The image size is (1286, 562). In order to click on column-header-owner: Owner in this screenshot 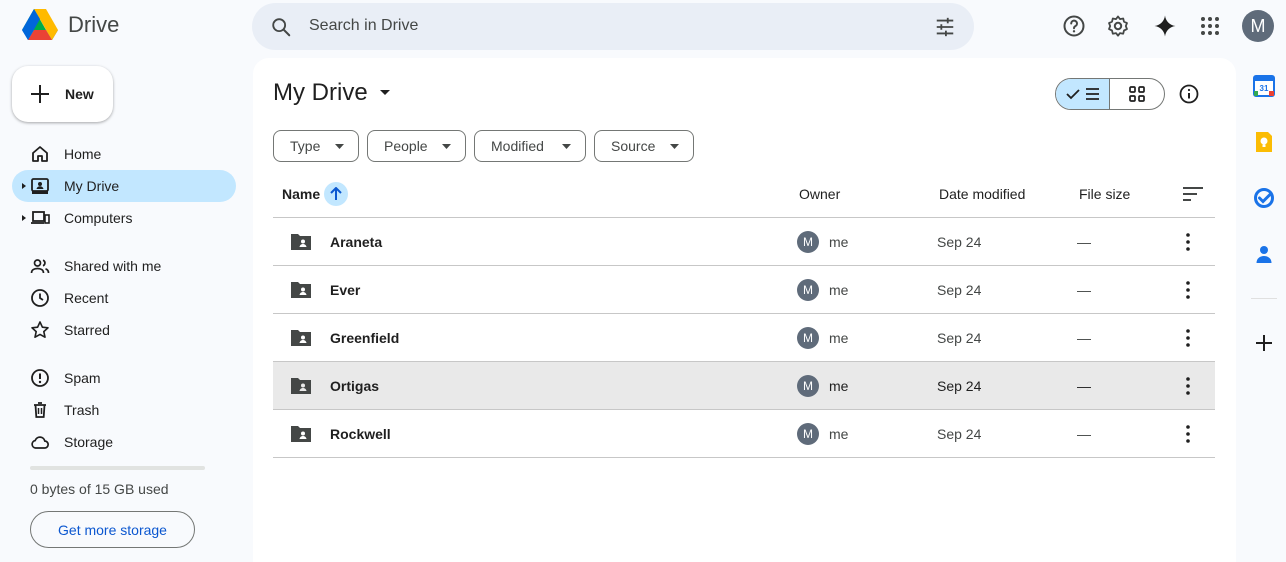, I will do `click(819, 194)`.